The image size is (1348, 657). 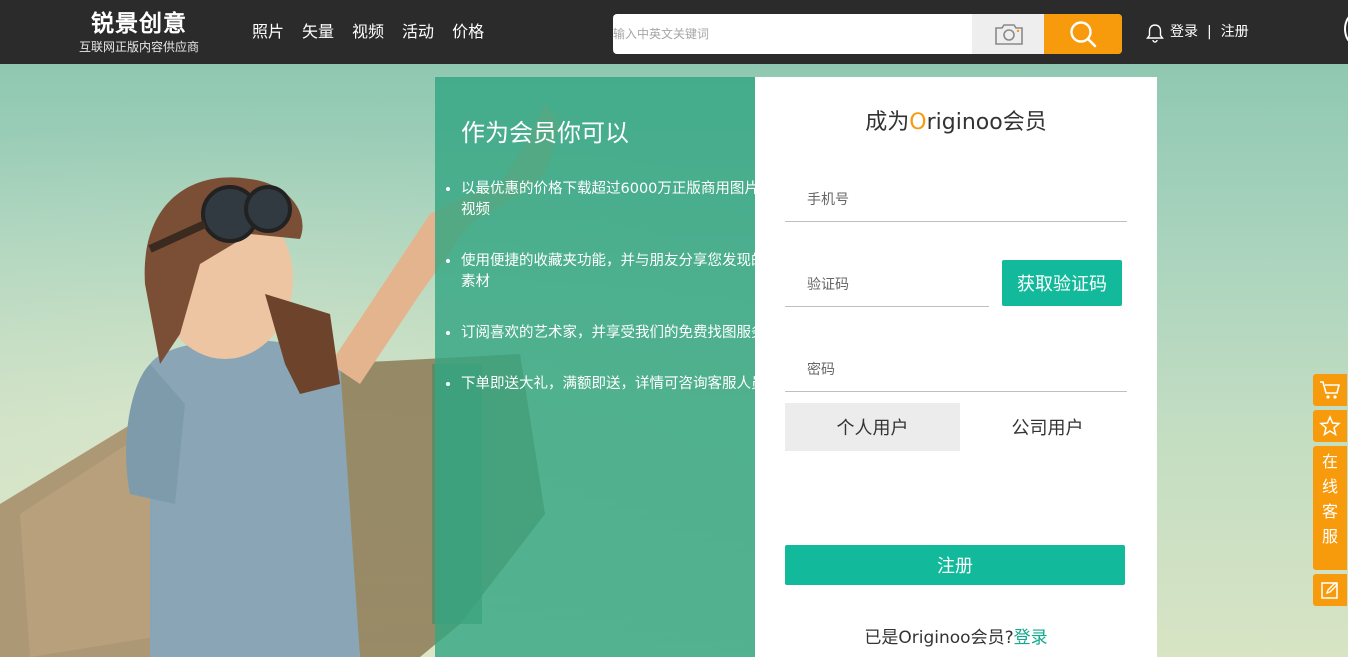 I want to click on logo-title: 锐景创意, so click(x=139, y=24).